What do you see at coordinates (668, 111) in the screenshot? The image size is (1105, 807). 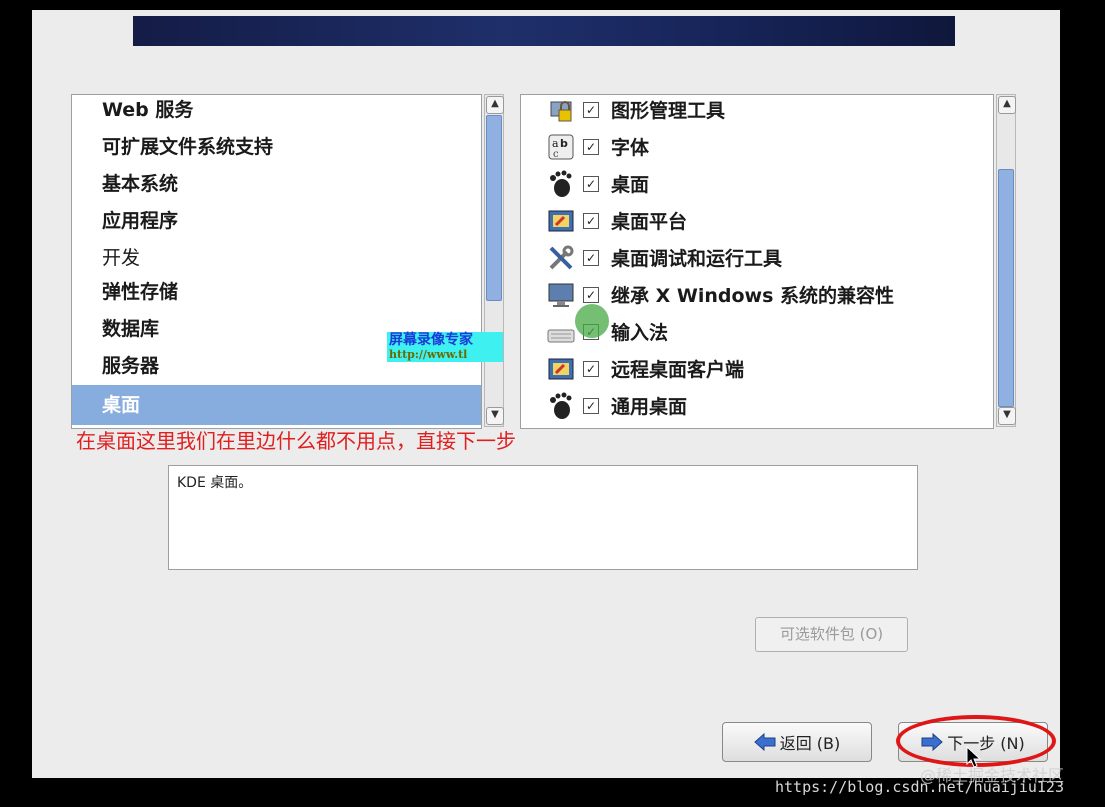 I see `package-label: 图形管理工具` at bounding box center [668, 111].